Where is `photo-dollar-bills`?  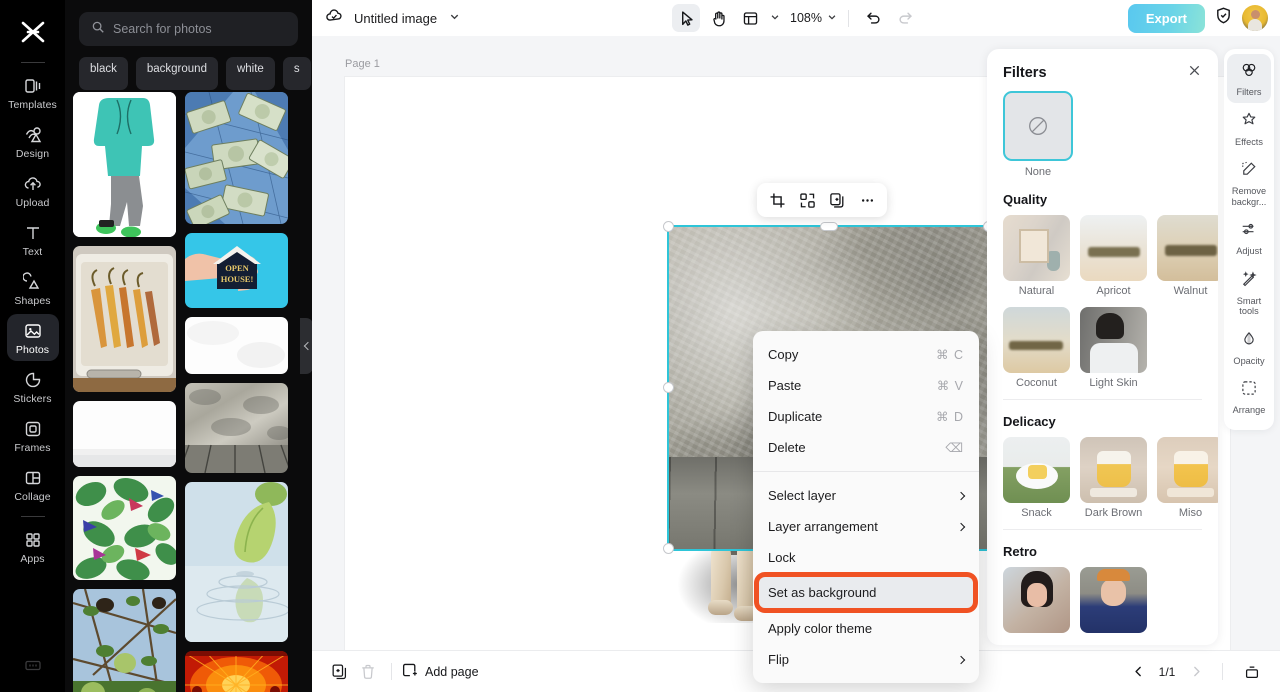 photo-dollar-bills is located at coordinates (236, 158).